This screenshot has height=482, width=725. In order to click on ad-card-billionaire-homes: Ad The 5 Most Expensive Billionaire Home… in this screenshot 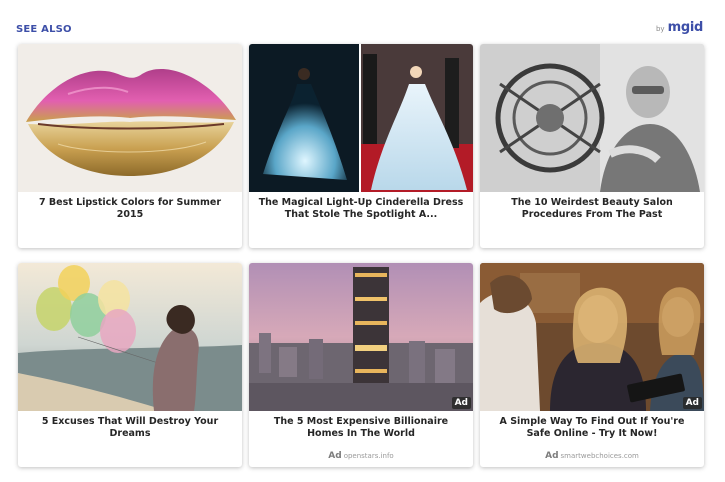, I will do `click(361, 365)`.